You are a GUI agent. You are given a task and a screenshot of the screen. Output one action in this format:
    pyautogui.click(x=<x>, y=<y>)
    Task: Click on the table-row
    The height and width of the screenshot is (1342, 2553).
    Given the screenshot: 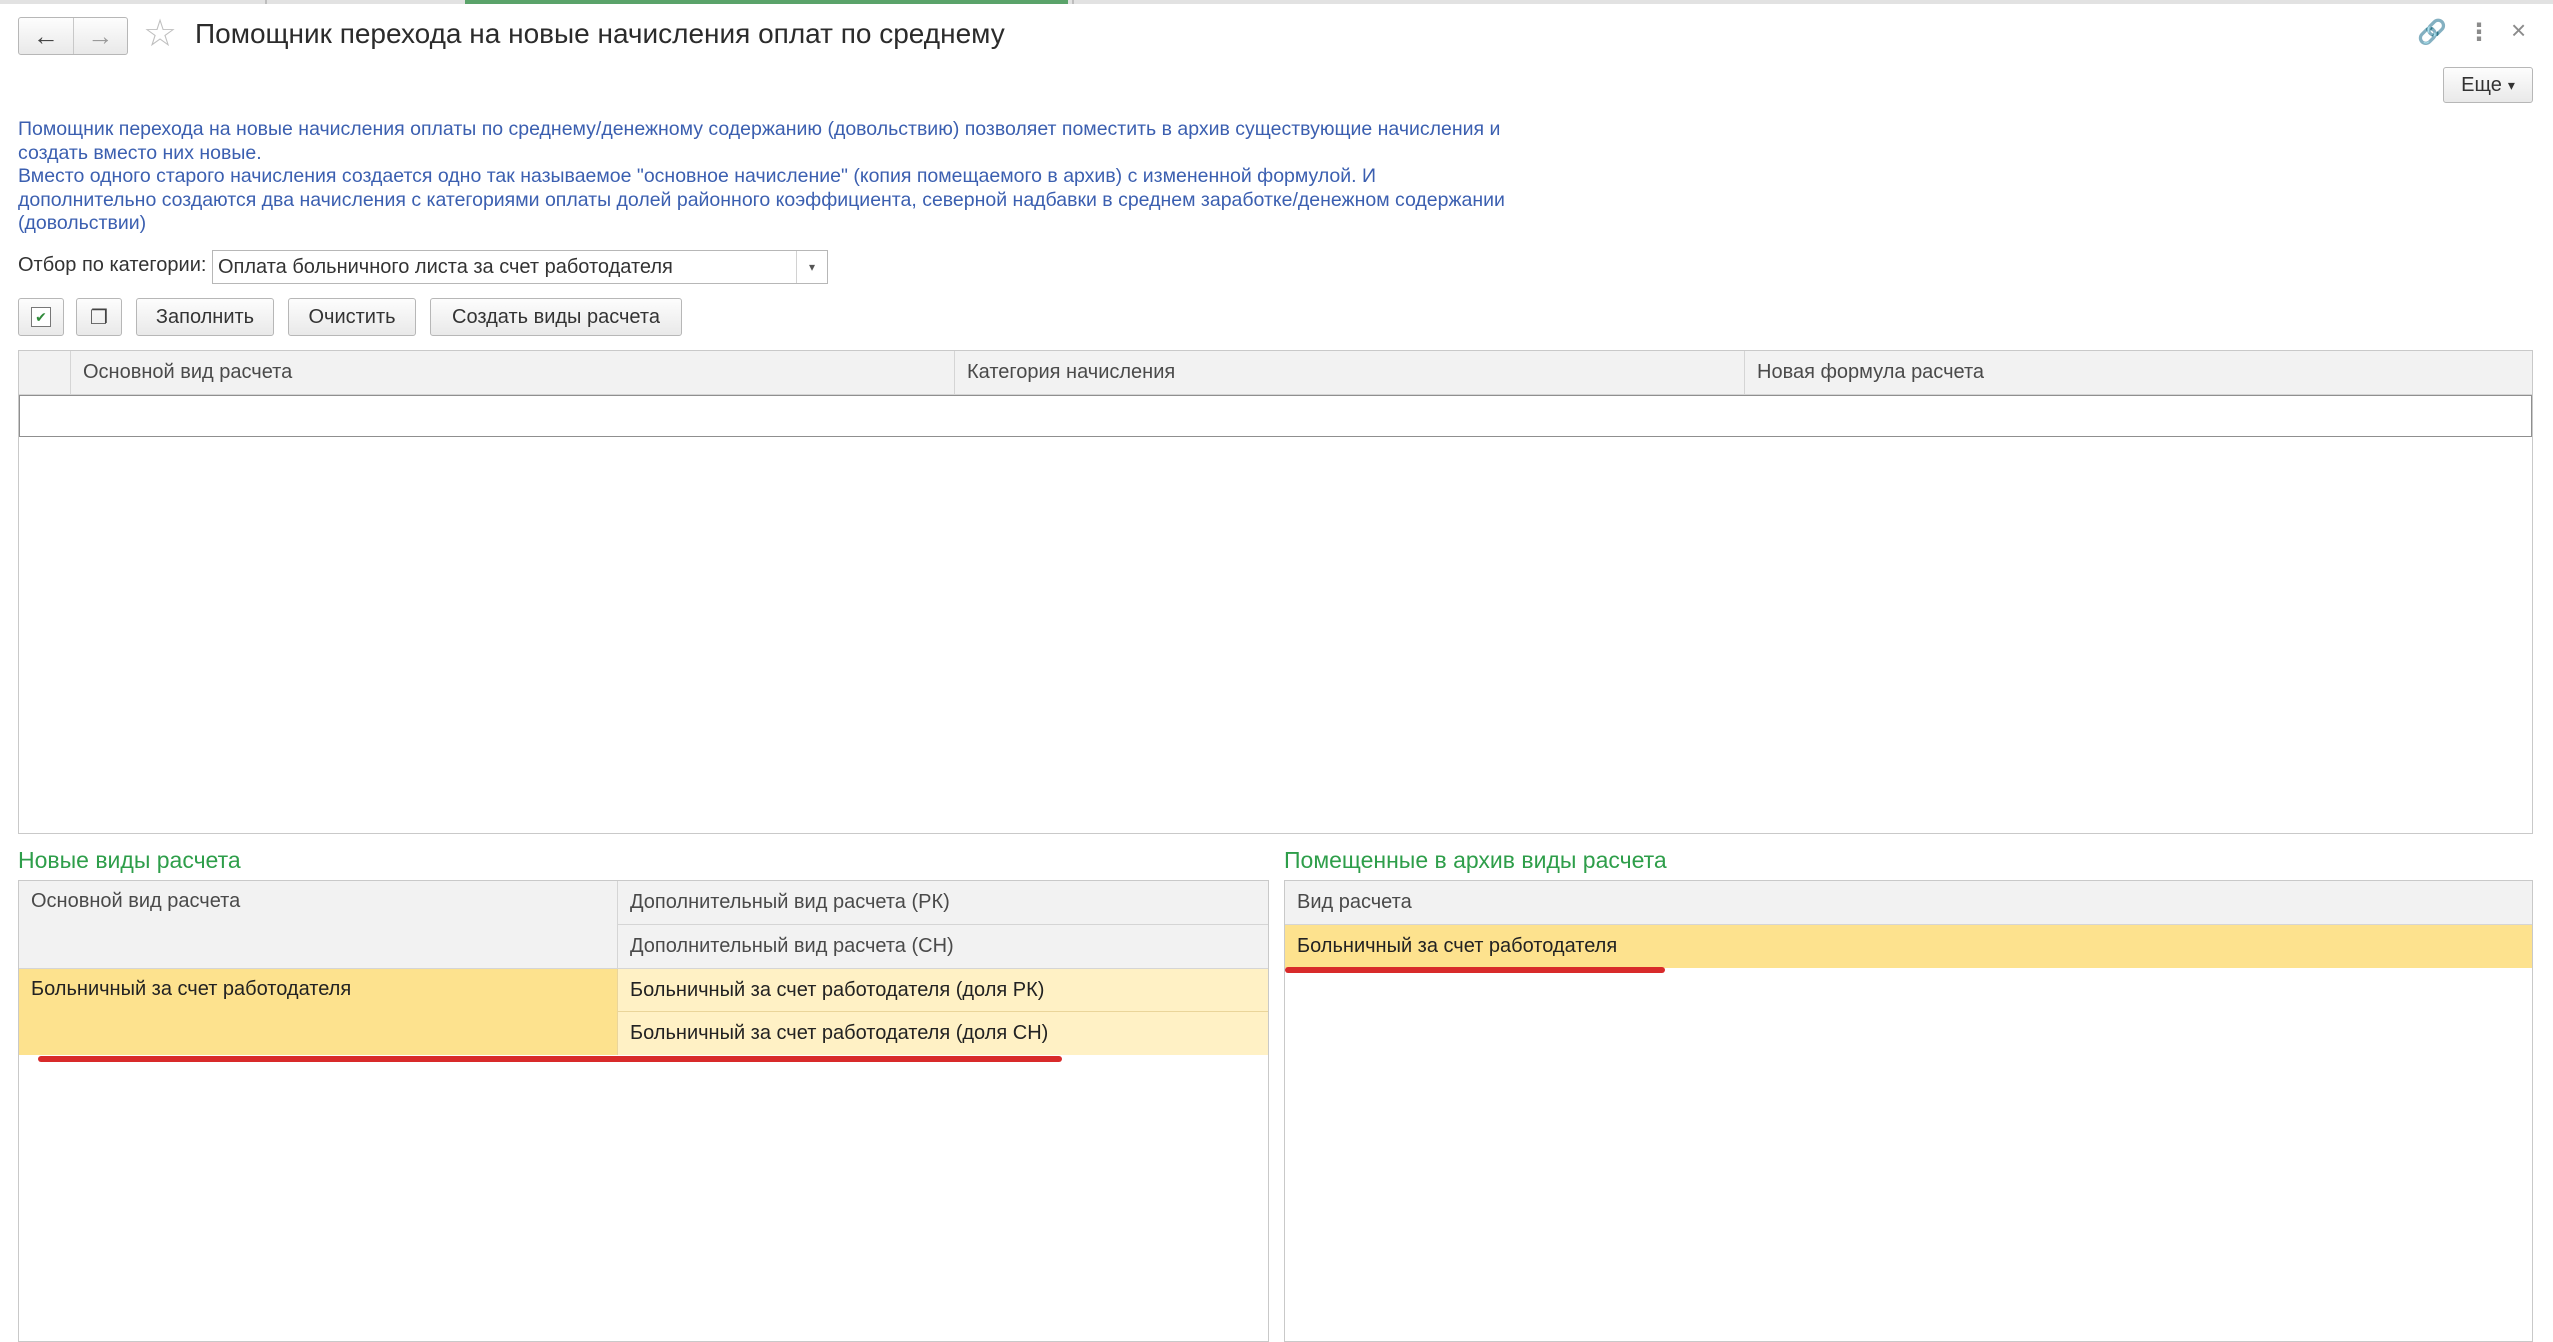 What is the action you would take?
    pyautogui.click(x=1275, y=416)
    